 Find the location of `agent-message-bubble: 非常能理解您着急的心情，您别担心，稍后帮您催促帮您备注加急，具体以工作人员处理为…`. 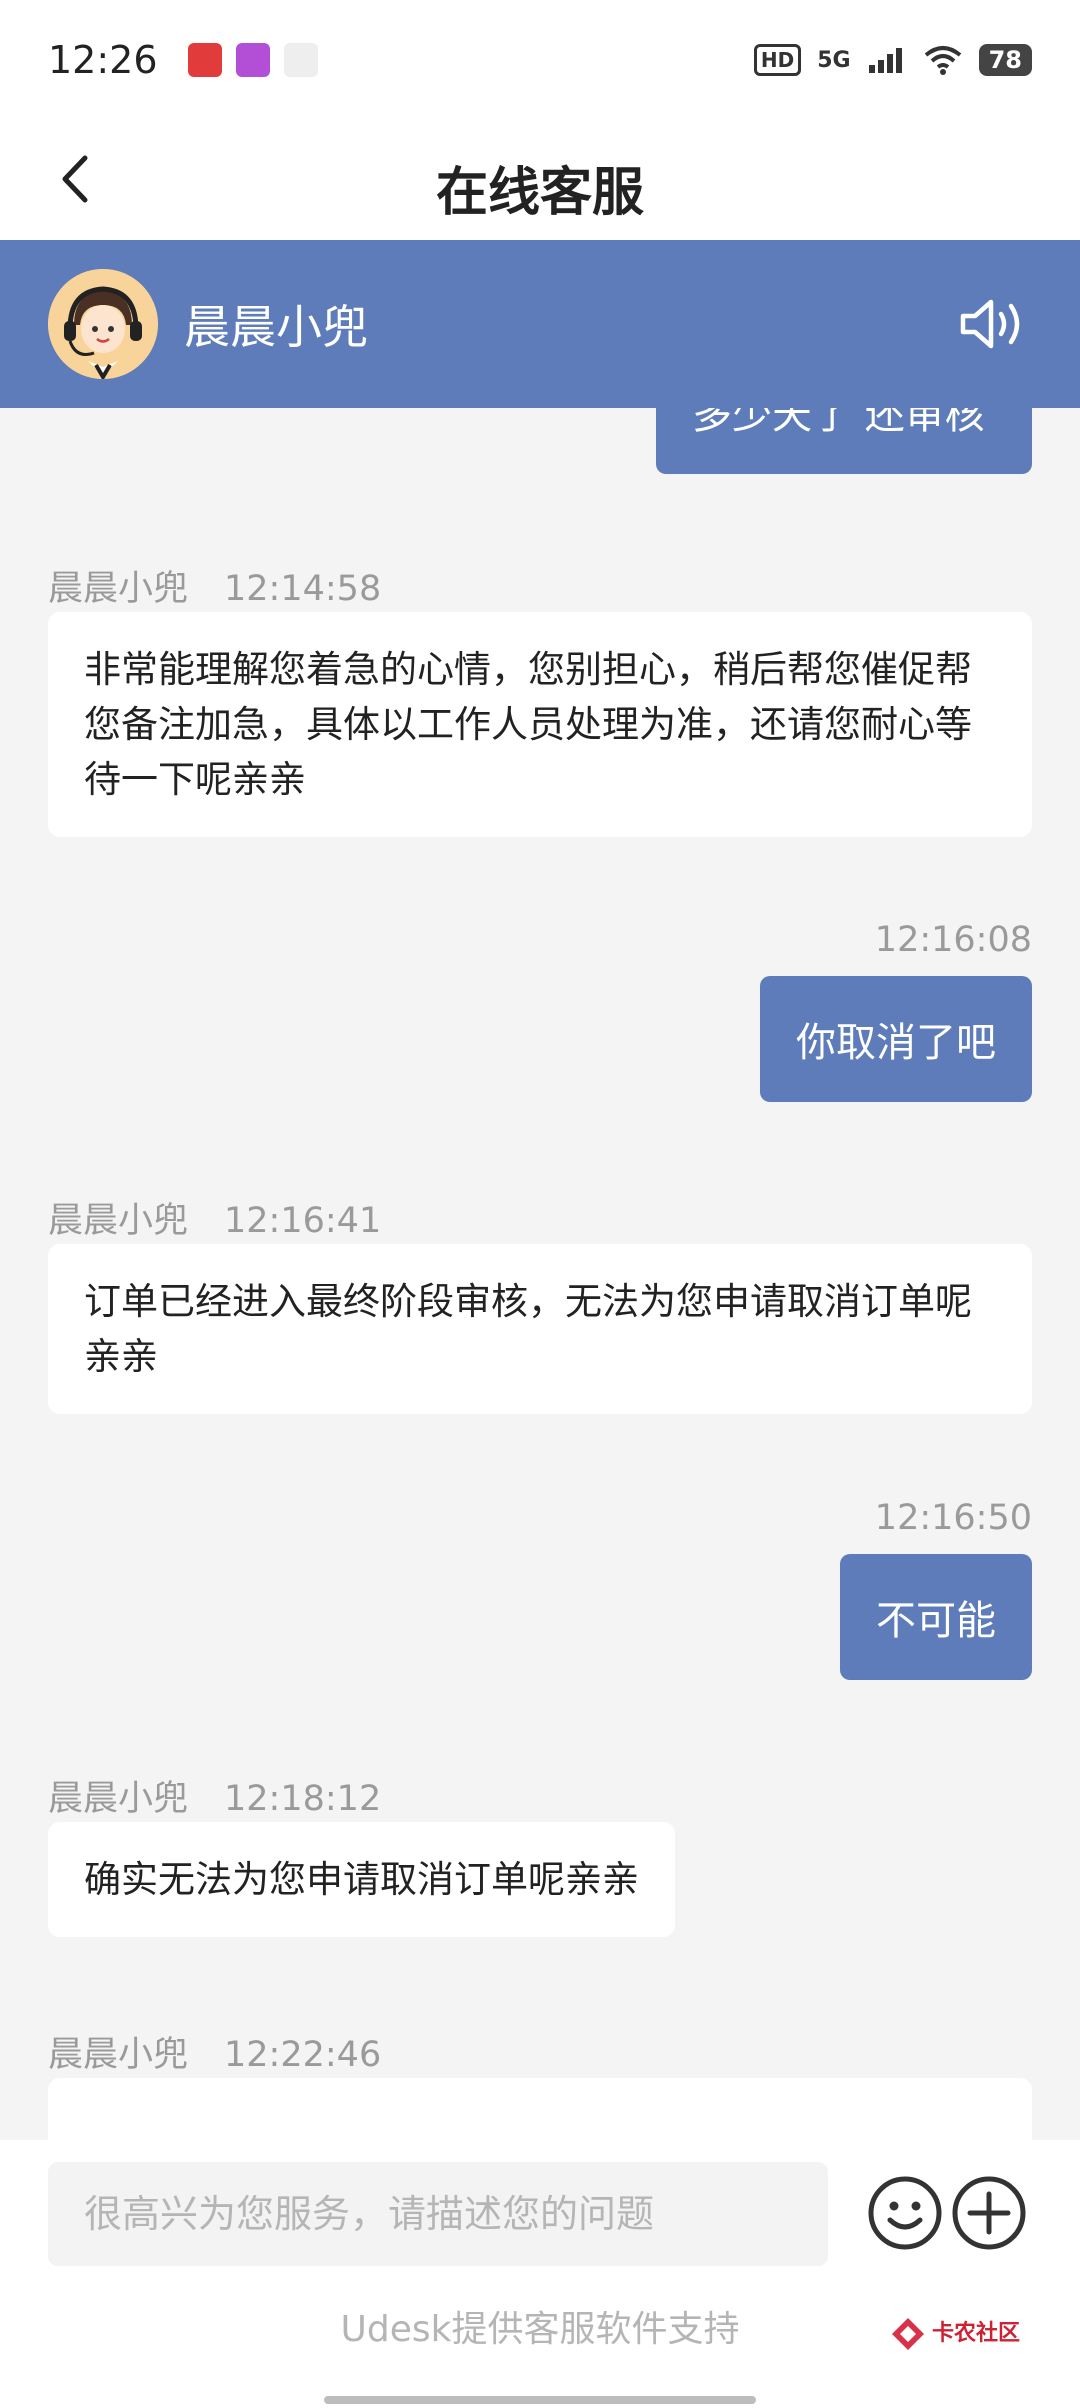

agent-message-bubble: 非常能理解您着急的心情，您别担心，稍后帮您催促帮您备注加急，具体以工作人员处理为… is located at coordinates (540, 724).